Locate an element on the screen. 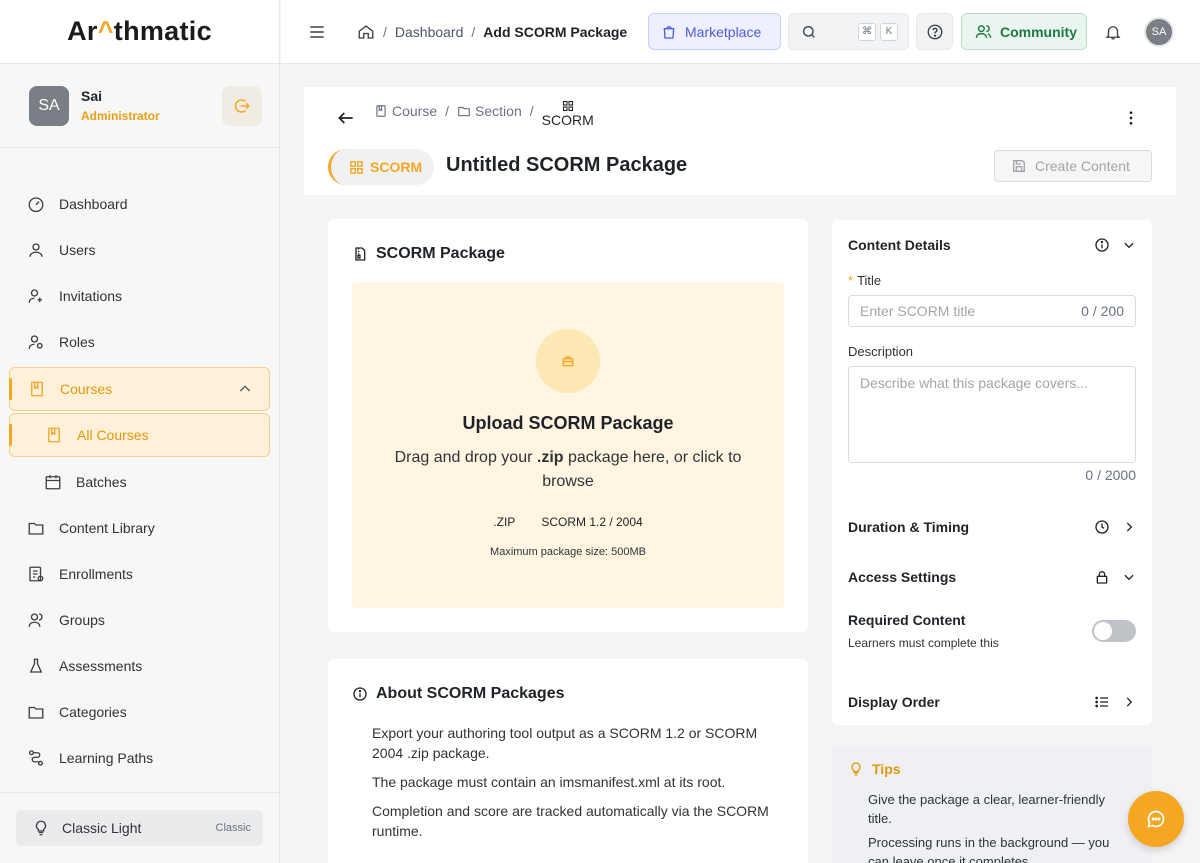  breadcrumb: / Dashboard / Add SCORM Package is located at coordinates (492, 32).